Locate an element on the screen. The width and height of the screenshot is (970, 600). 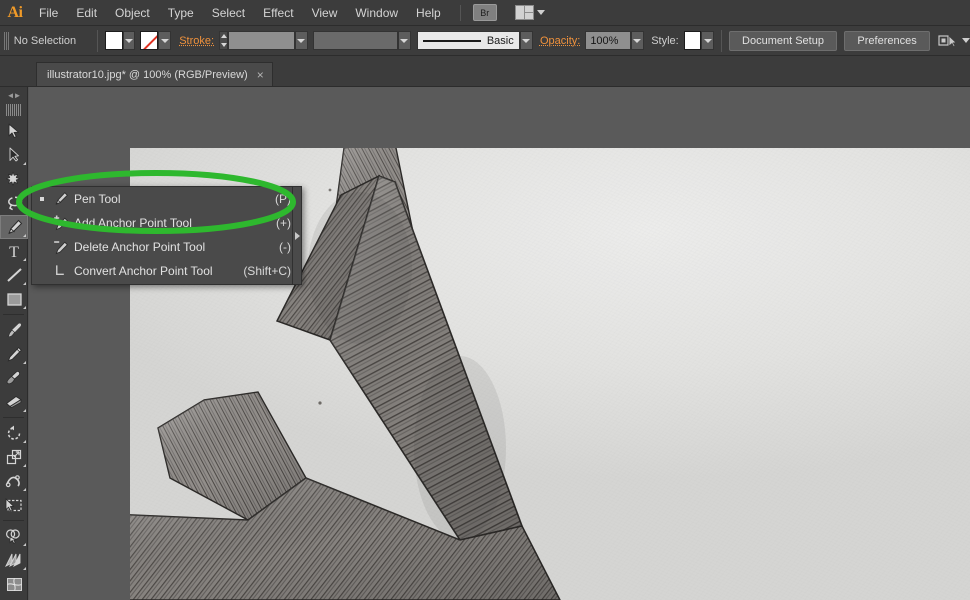
pen-tool-icon is located at coordinates (61, 199).